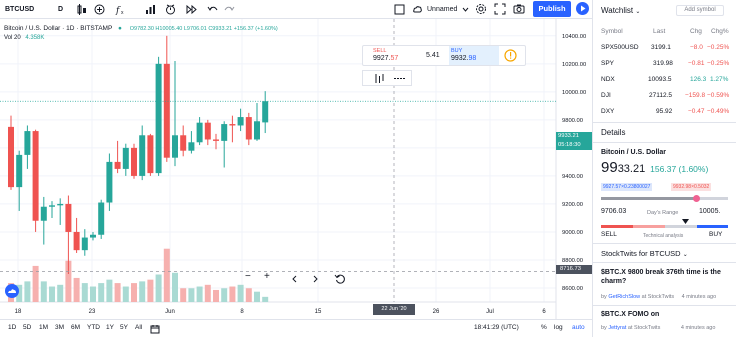 This screenshot has height=337, width=736. What do you see at coordinates (120, 9) in the screenshot?
I see `indicators-icon: fx` at bounding box center [120, 9].